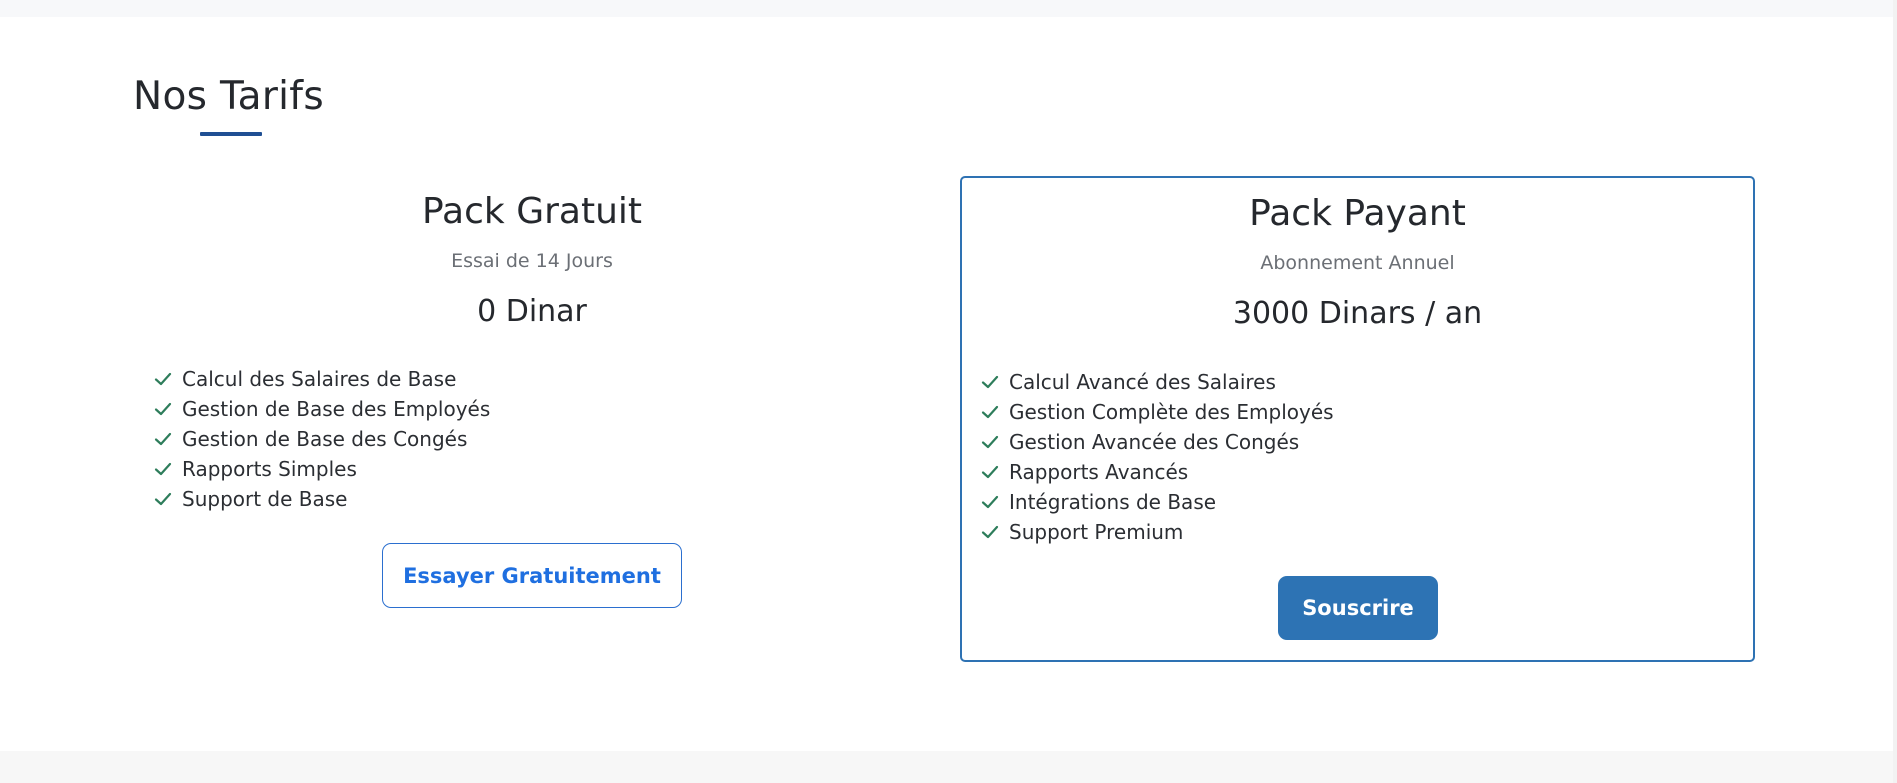 The image size is (1897, 783). What do you see at coordinates (1171, 412) in the screenshot?
I see `feature-label: Gestion Complète des Employés` at bounding box center [1171, 412].